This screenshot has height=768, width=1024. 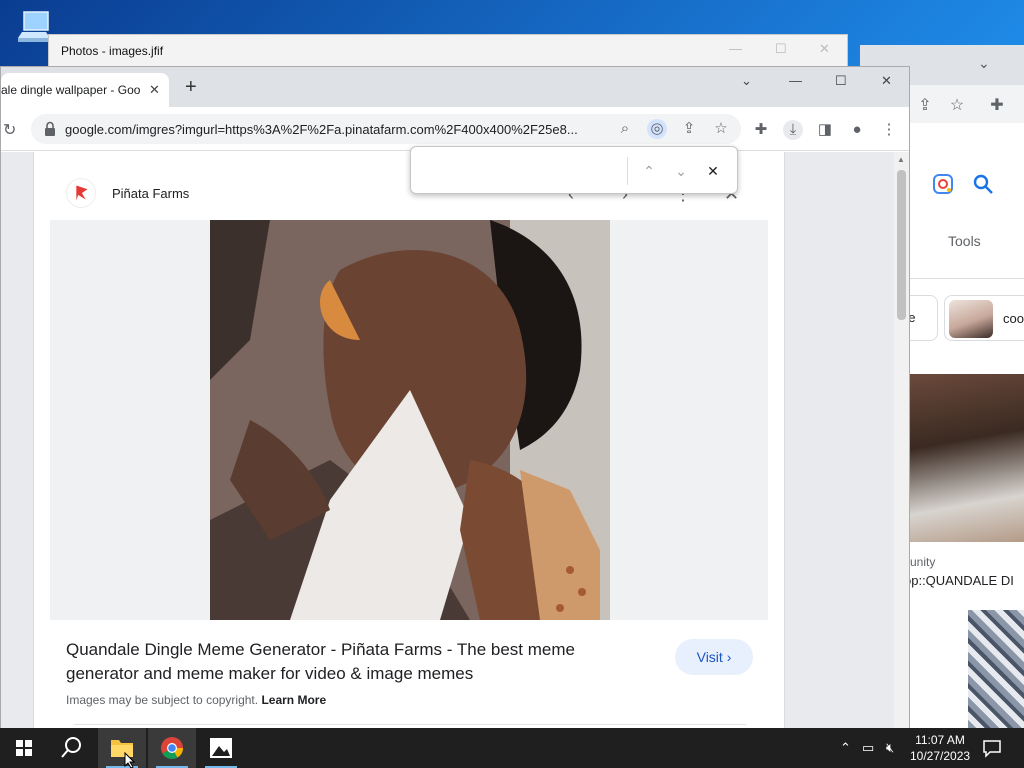 What do you see at coordinates (162, 700) in the screenshot?
I see `copyright-text: Images may be subject to copyright.` at bounding box center [162, 700].